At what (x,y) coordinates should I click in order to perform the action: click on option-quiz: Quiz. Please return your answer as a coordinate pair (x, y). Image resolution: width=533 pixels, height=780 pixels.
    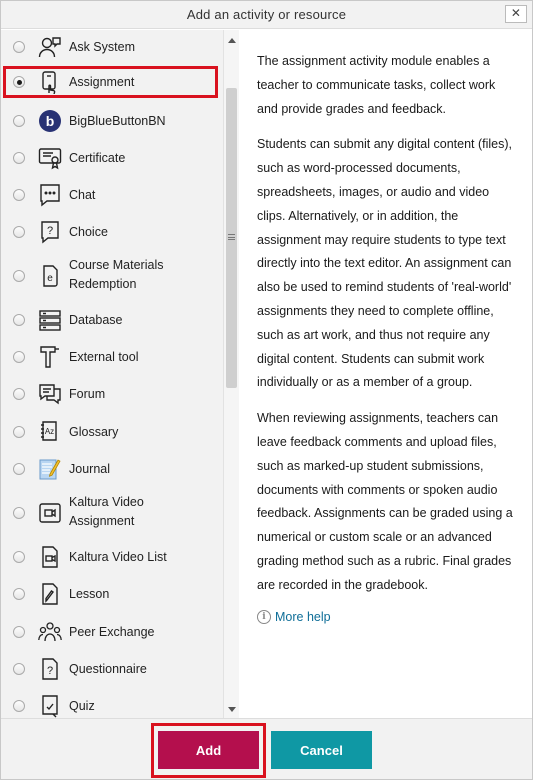
    Looking at the image, I should click on (112, 704).